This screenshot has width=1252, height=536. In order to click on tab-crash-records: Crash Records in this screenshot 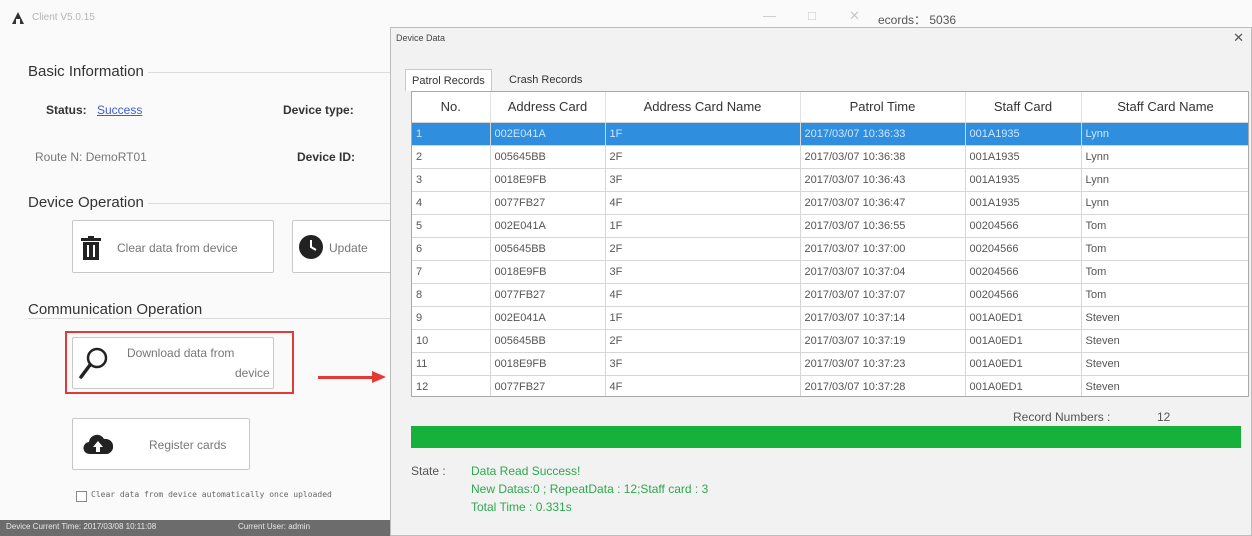, I will do `click(545, 80)`.